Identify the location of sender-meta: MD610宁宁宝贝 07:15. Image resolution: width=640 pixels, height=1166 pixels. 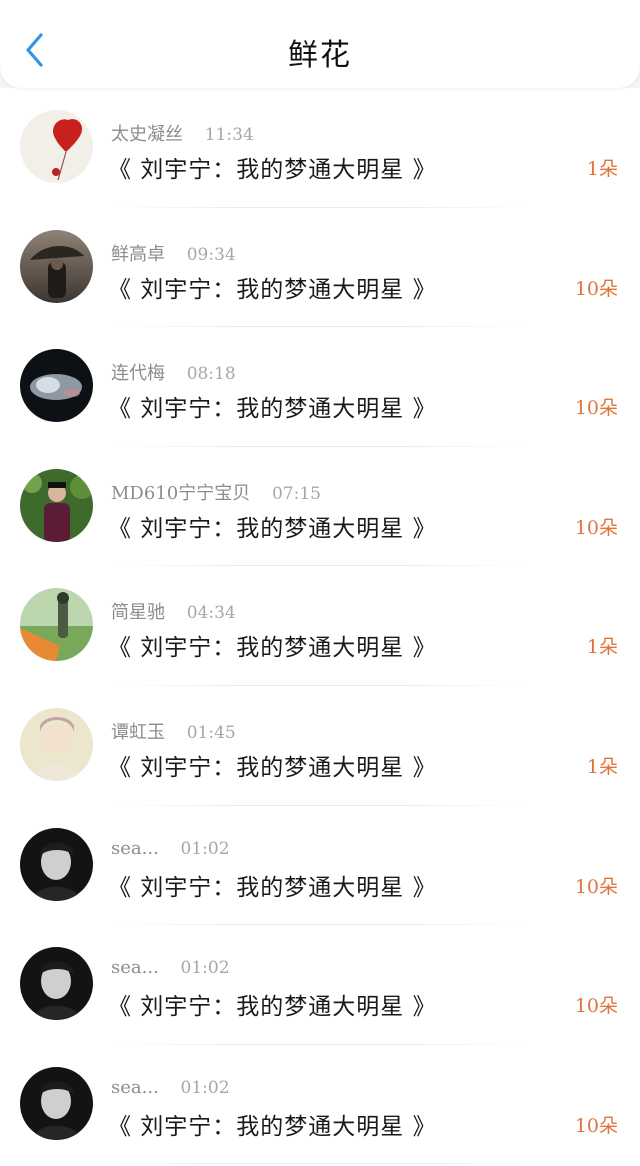
(216, 492).